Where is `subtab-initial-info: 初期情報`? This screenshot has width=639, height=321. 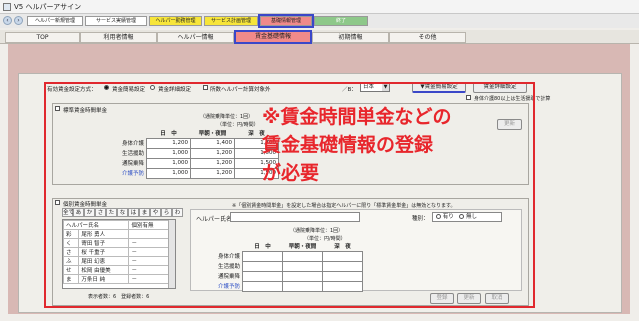
subtab-initial-info: 初期情報 is located at coordinates (350, 37).